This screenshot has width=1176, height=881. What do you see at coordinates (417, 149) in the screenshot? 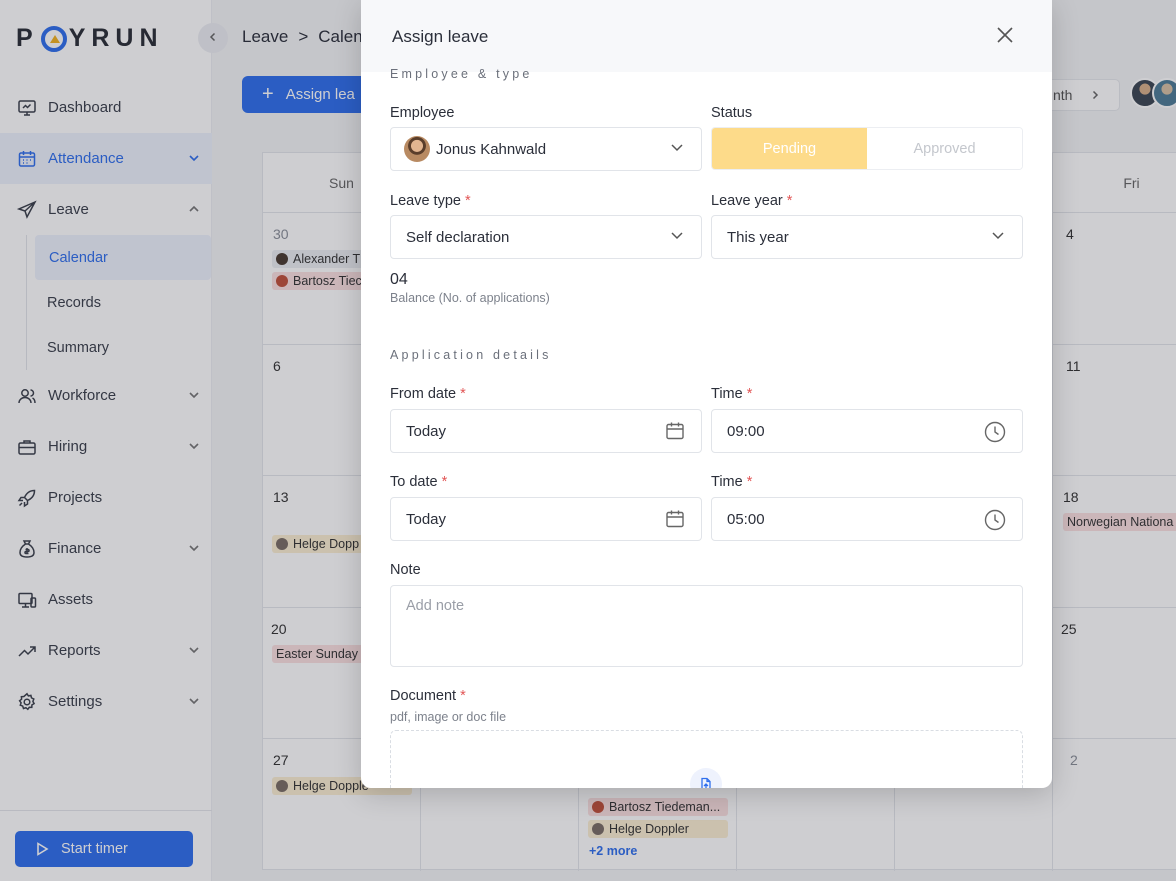
I see `avatar` at bounding box center [417, 149].